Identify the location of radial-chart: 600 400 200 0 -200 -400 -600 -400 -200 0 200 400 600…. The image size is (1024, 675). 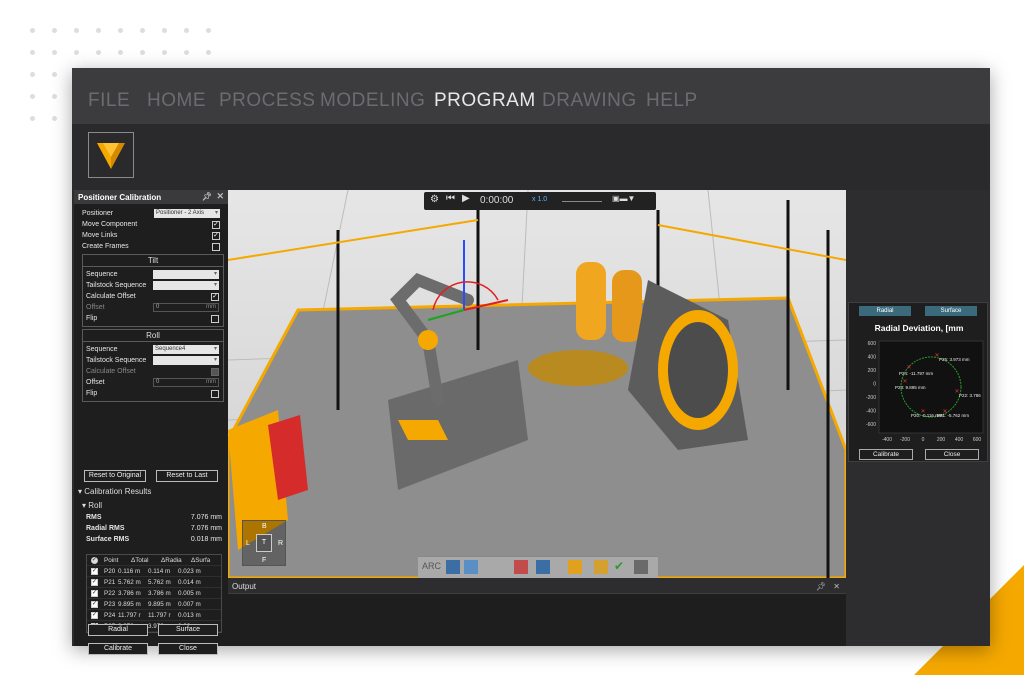
(925, 391).